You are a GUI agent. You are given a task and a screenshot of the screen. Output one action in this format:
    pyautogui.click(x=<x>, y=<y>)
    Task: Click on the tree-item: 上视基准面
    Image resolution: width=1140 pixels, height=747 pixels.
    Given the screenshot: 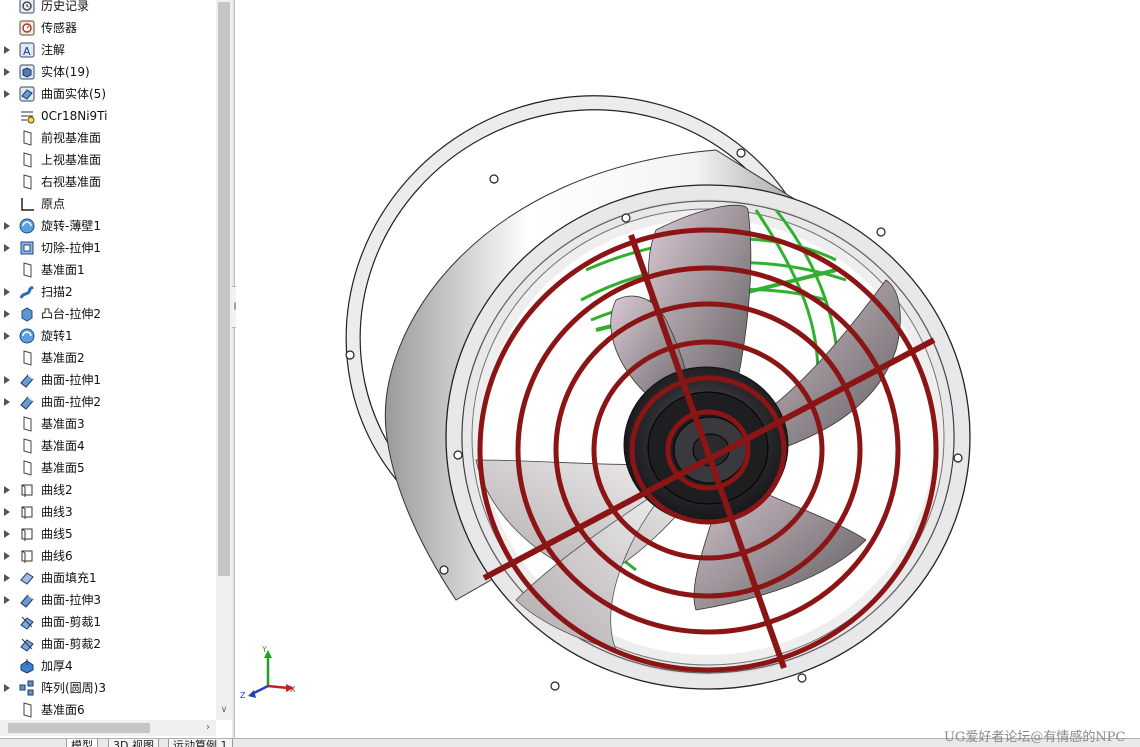 What is the action you would take?
    pyautogui.click(x=108, y=160)
    